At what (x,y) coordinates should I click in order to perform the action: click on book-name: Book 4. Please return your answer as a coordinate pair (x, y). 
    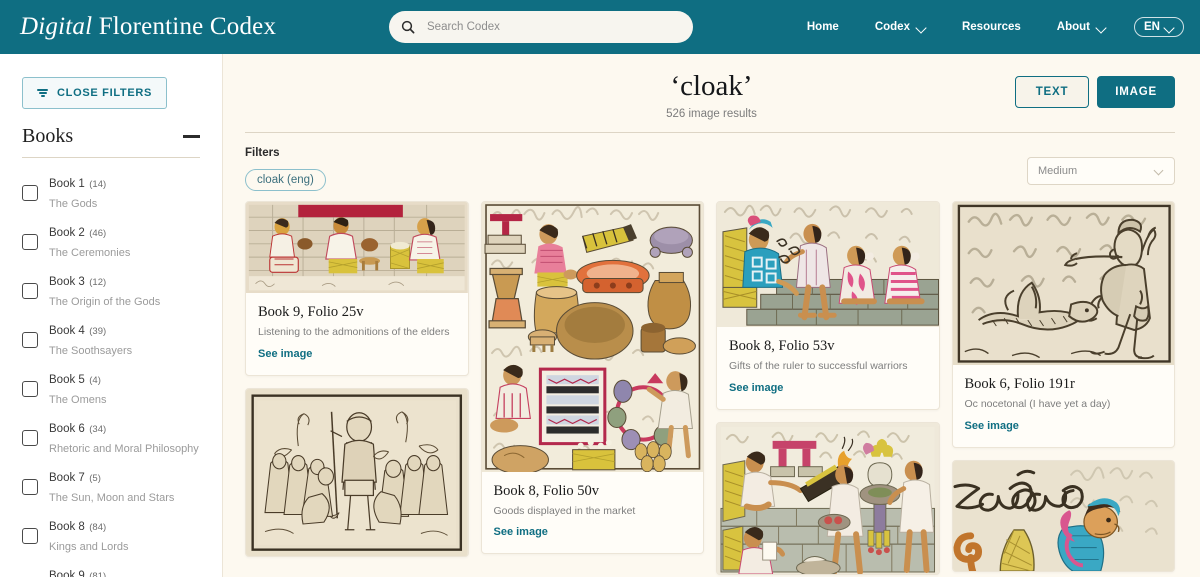
    Looking at the image, I should click on (67, 330).